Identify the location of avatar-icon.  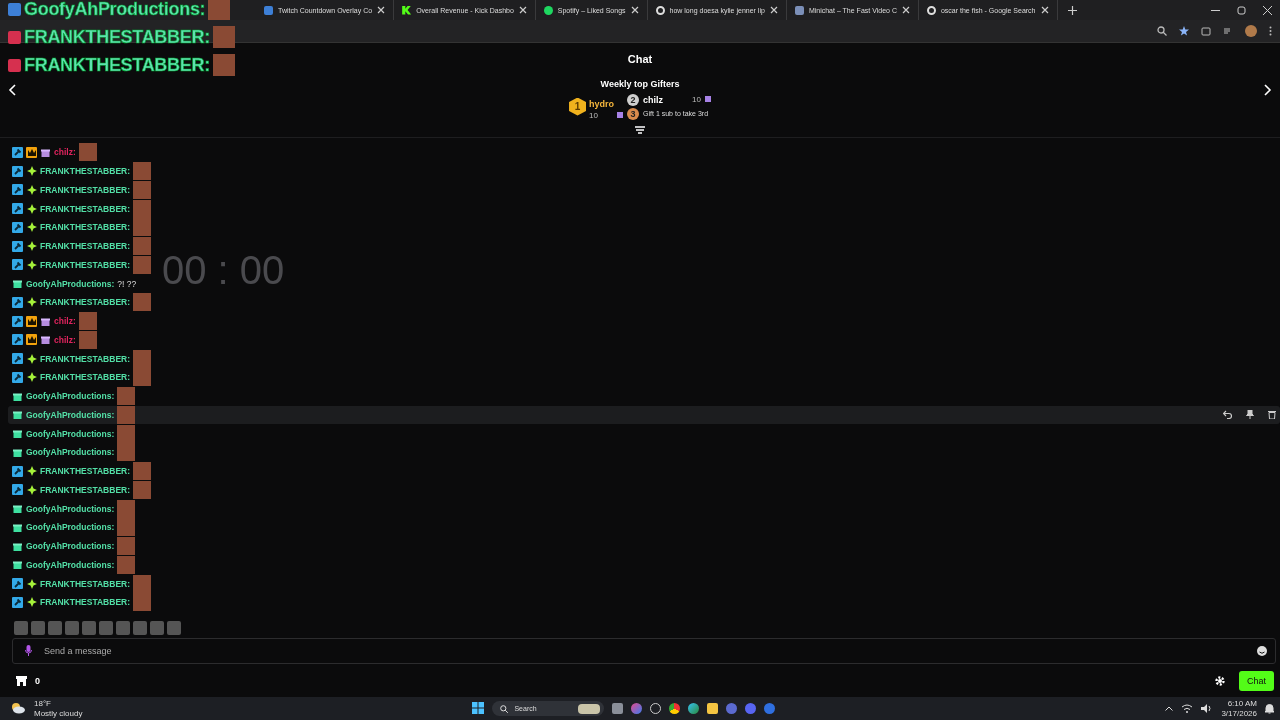
(1251, 31).